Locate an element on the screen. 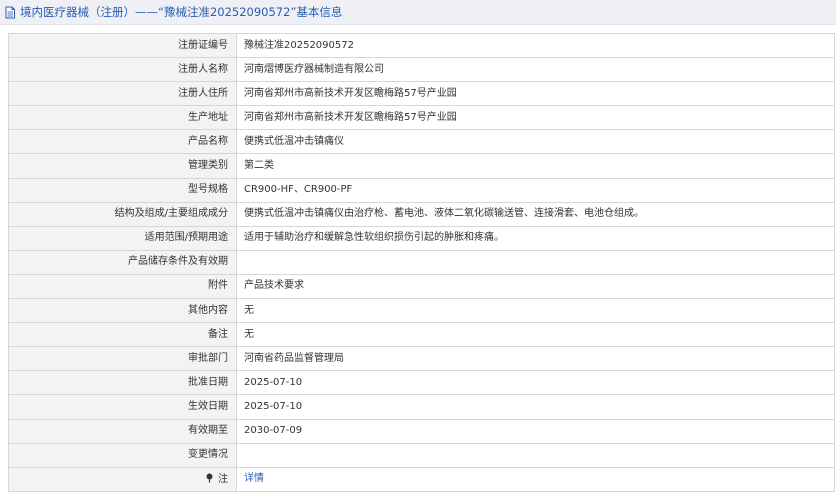 This screenshot has height=500, width=836. row-value-note: 详情 is located at coordinates (535, 479).